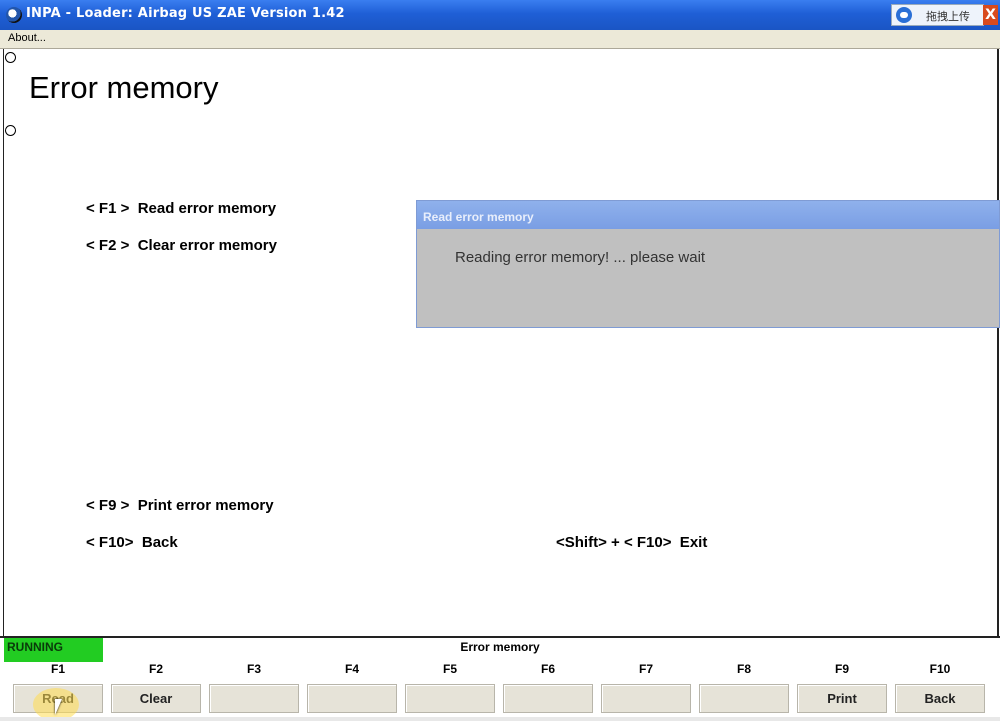  I want to click on status-title: Error memory, so click(500, 647).